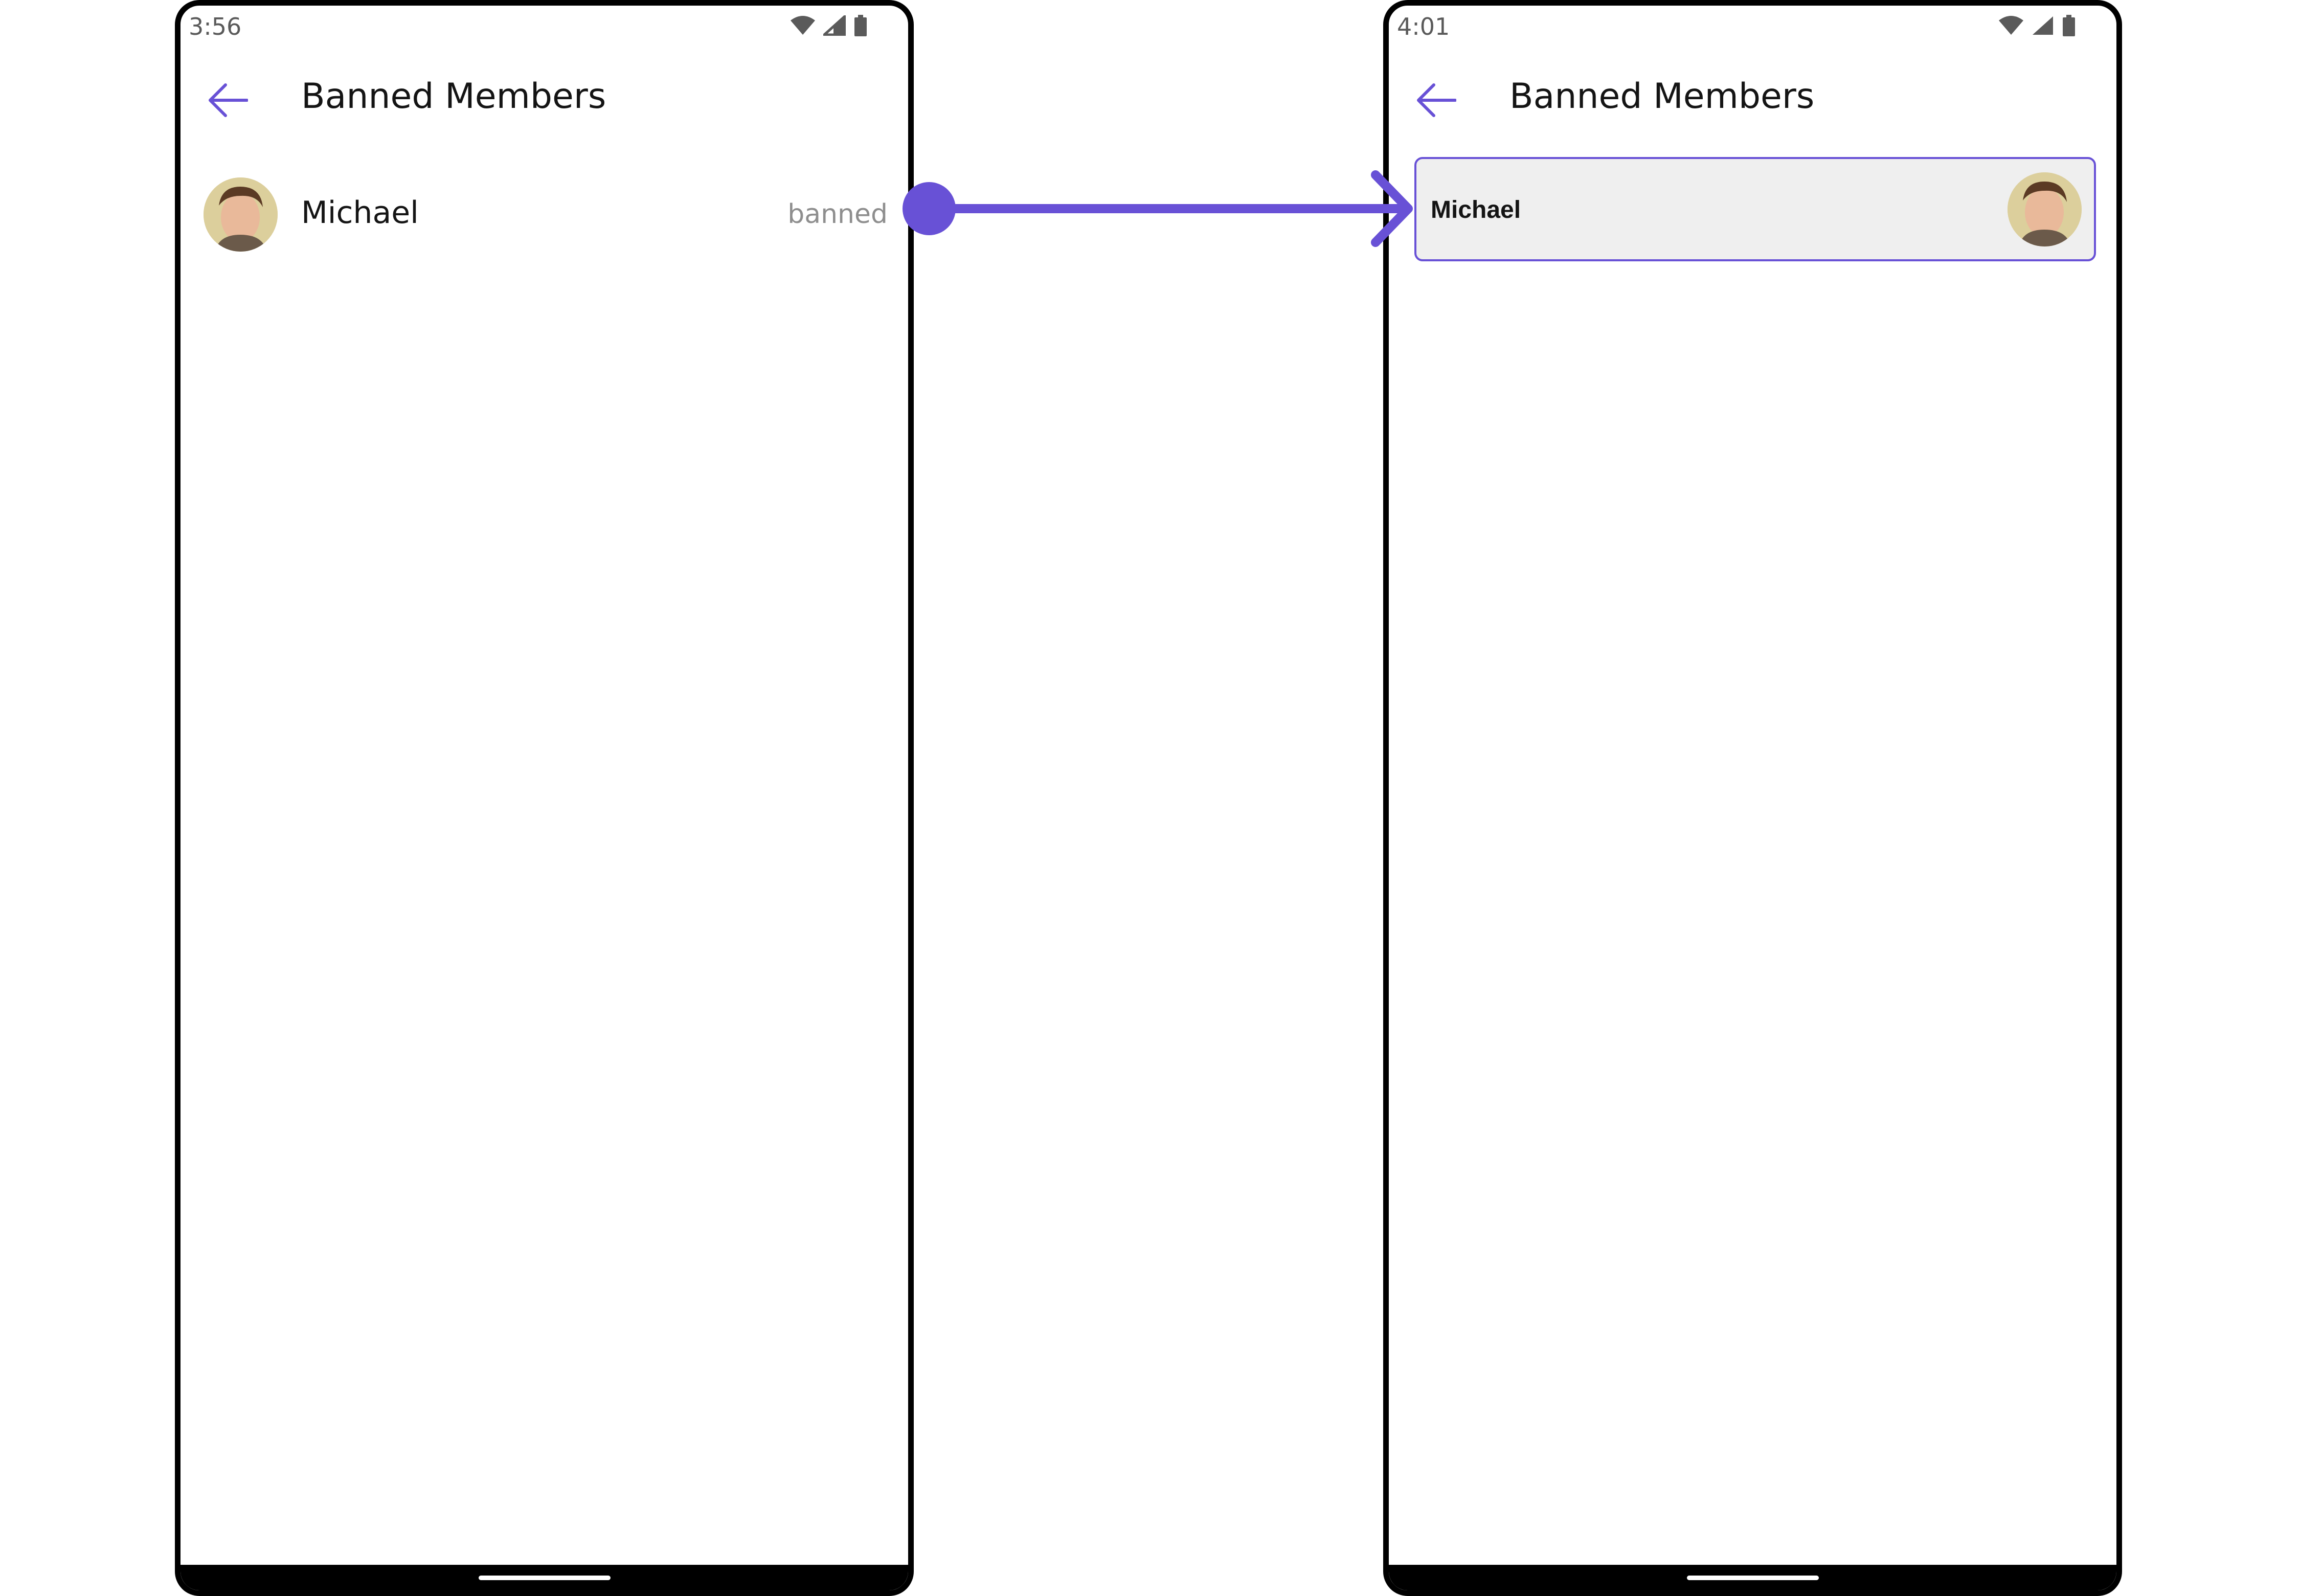 Image resolution: width=2300 pixels, height=1596 pixels. I want to click on status-bar: 3:56, so click(544, 27).